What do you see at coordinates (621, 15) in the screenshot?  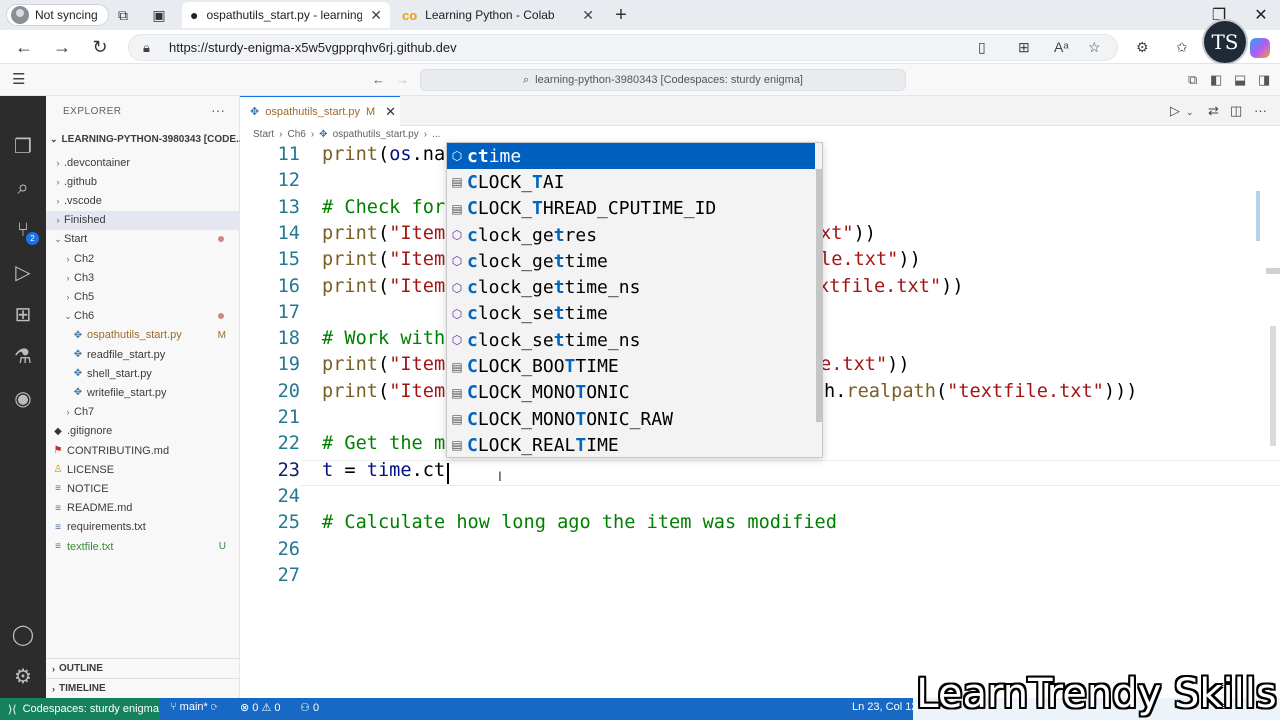 I see `new-tab-button: +` at bounding box center [621, 15].